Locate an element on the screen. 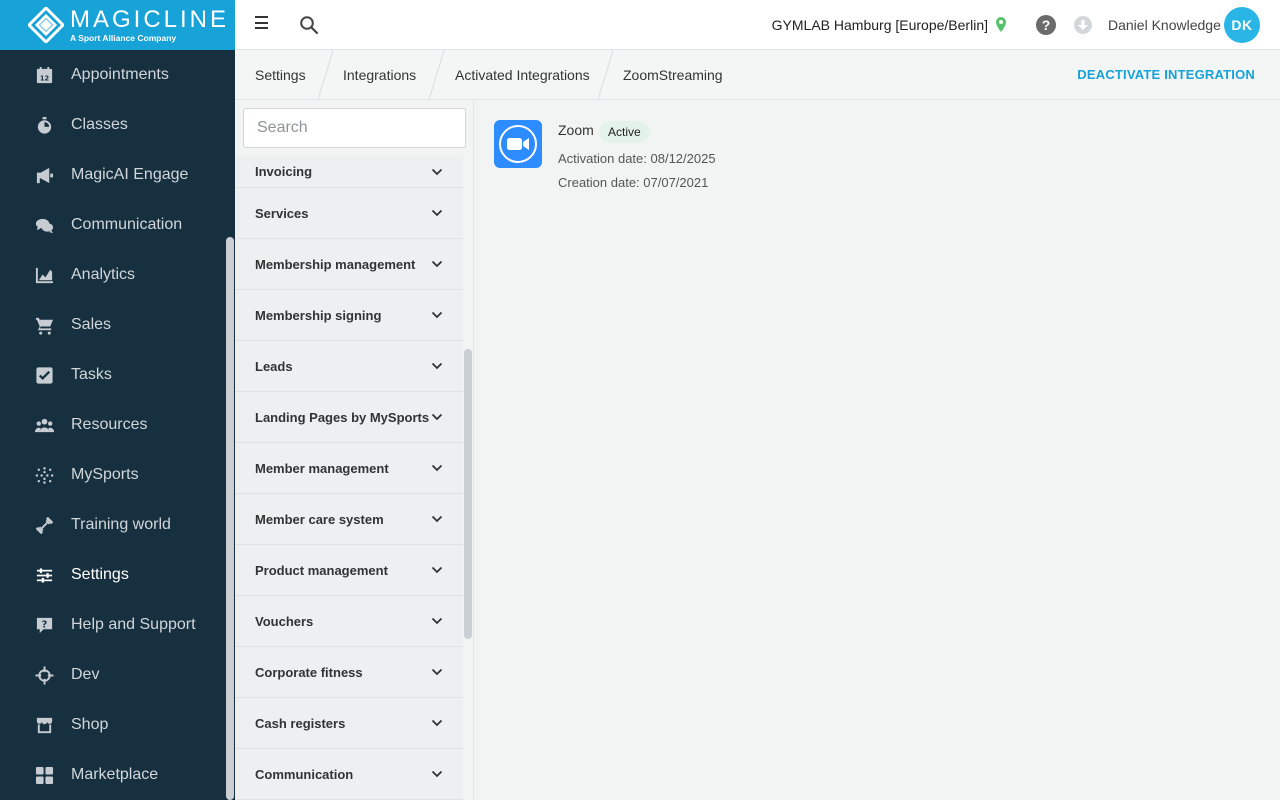 The image size is (1280, 800). checkbox-icon is located at coordinates (44, 375).